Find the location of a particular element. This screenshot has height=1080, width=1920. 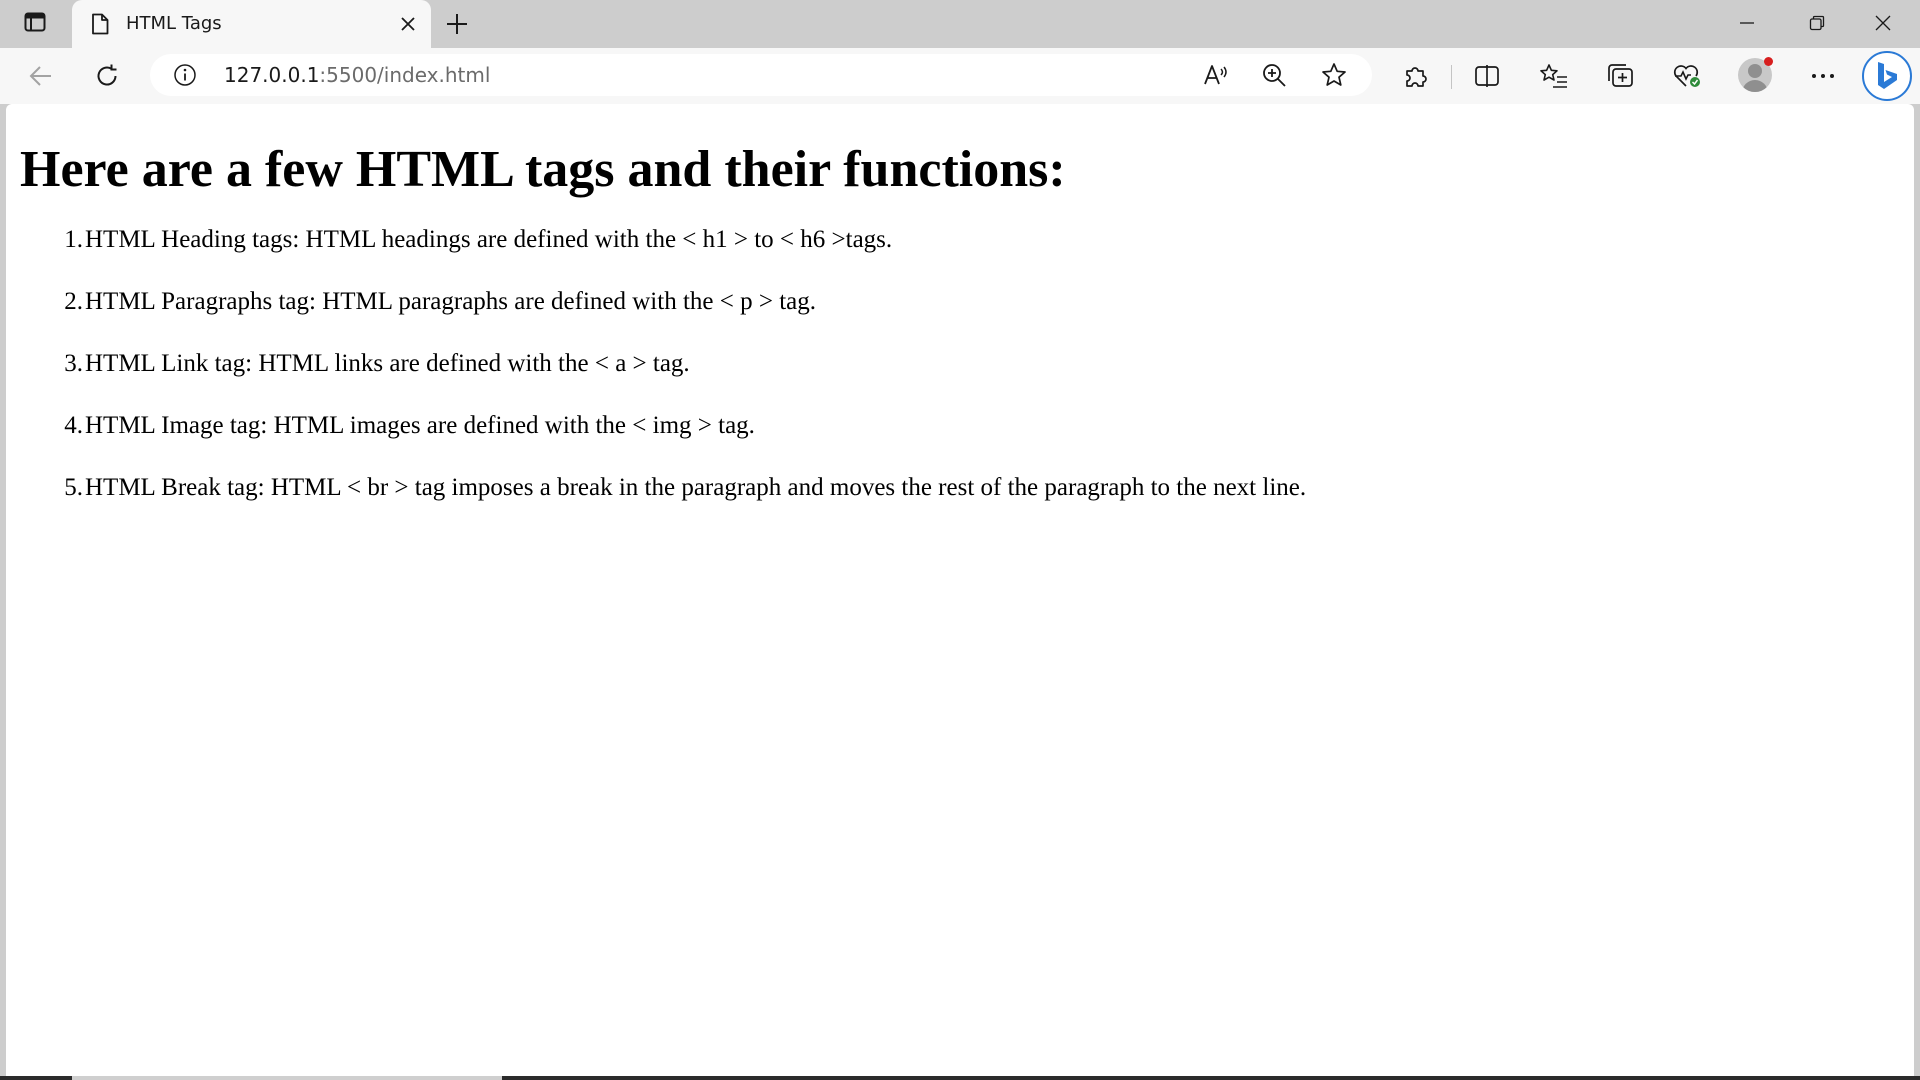

back-button is located at coordinates (41, 76).